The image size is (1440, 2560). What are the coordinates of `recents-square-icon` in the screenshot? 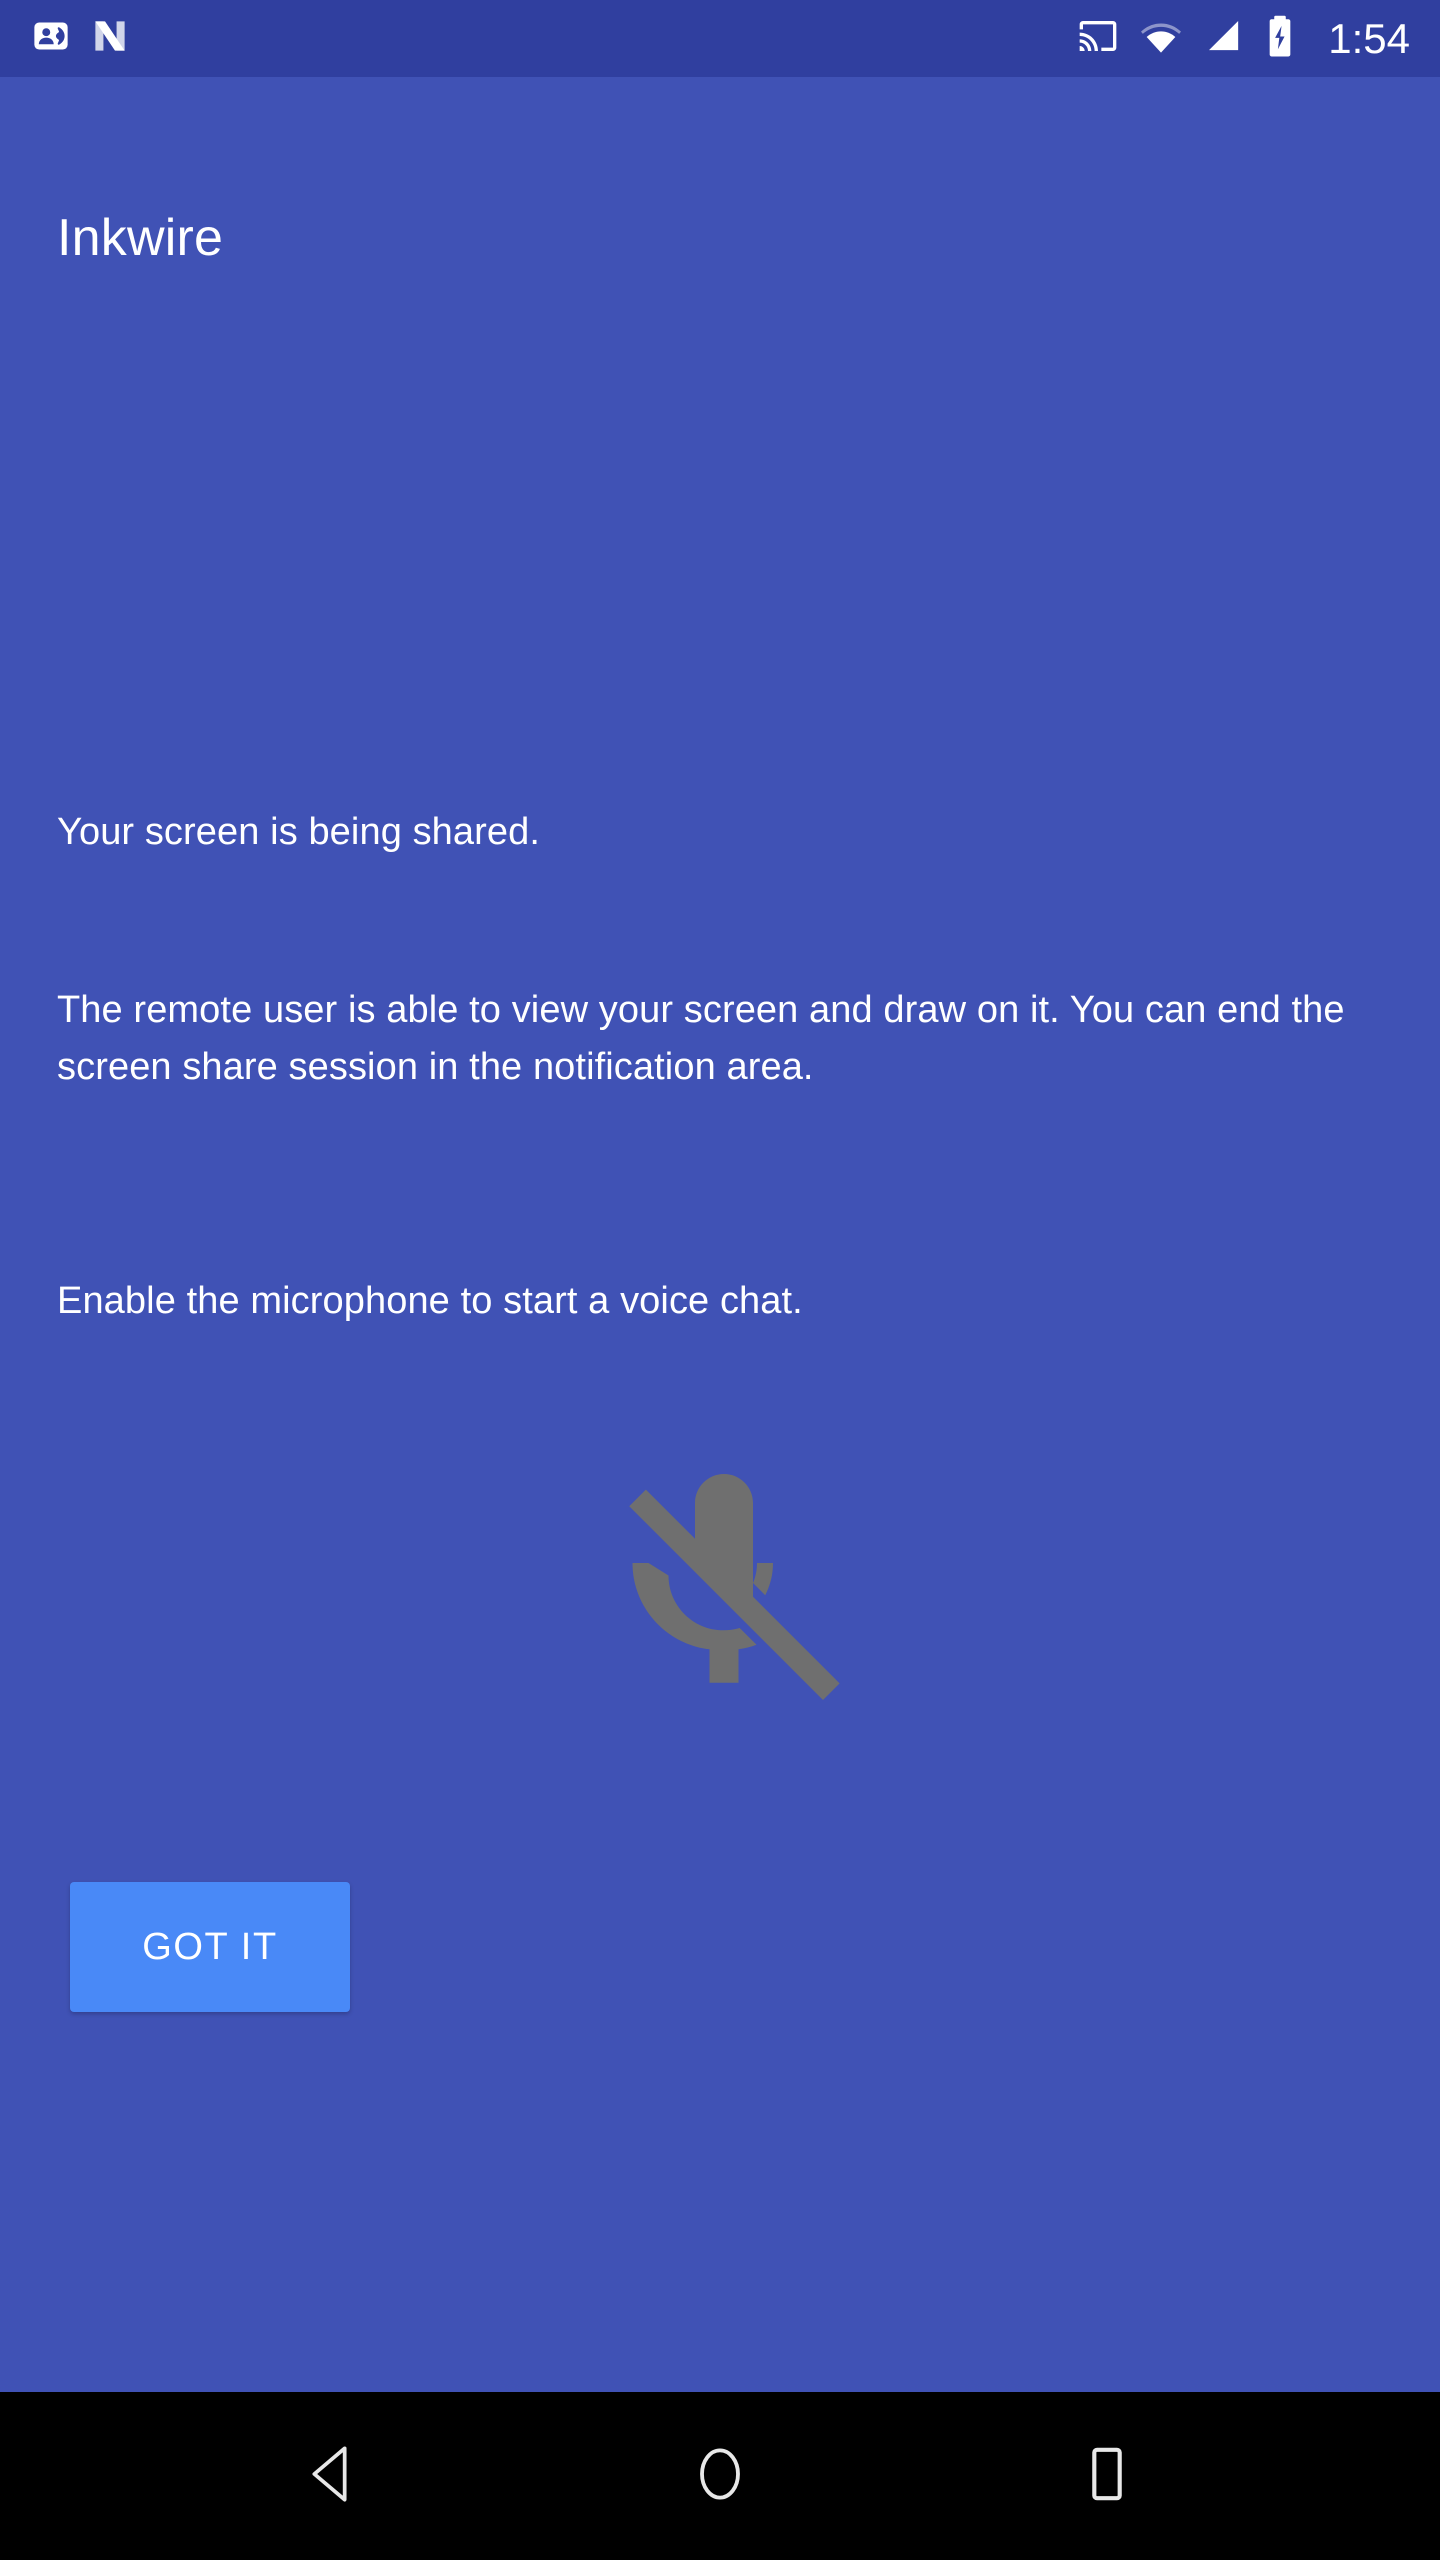 It's located at (1107, 2476).